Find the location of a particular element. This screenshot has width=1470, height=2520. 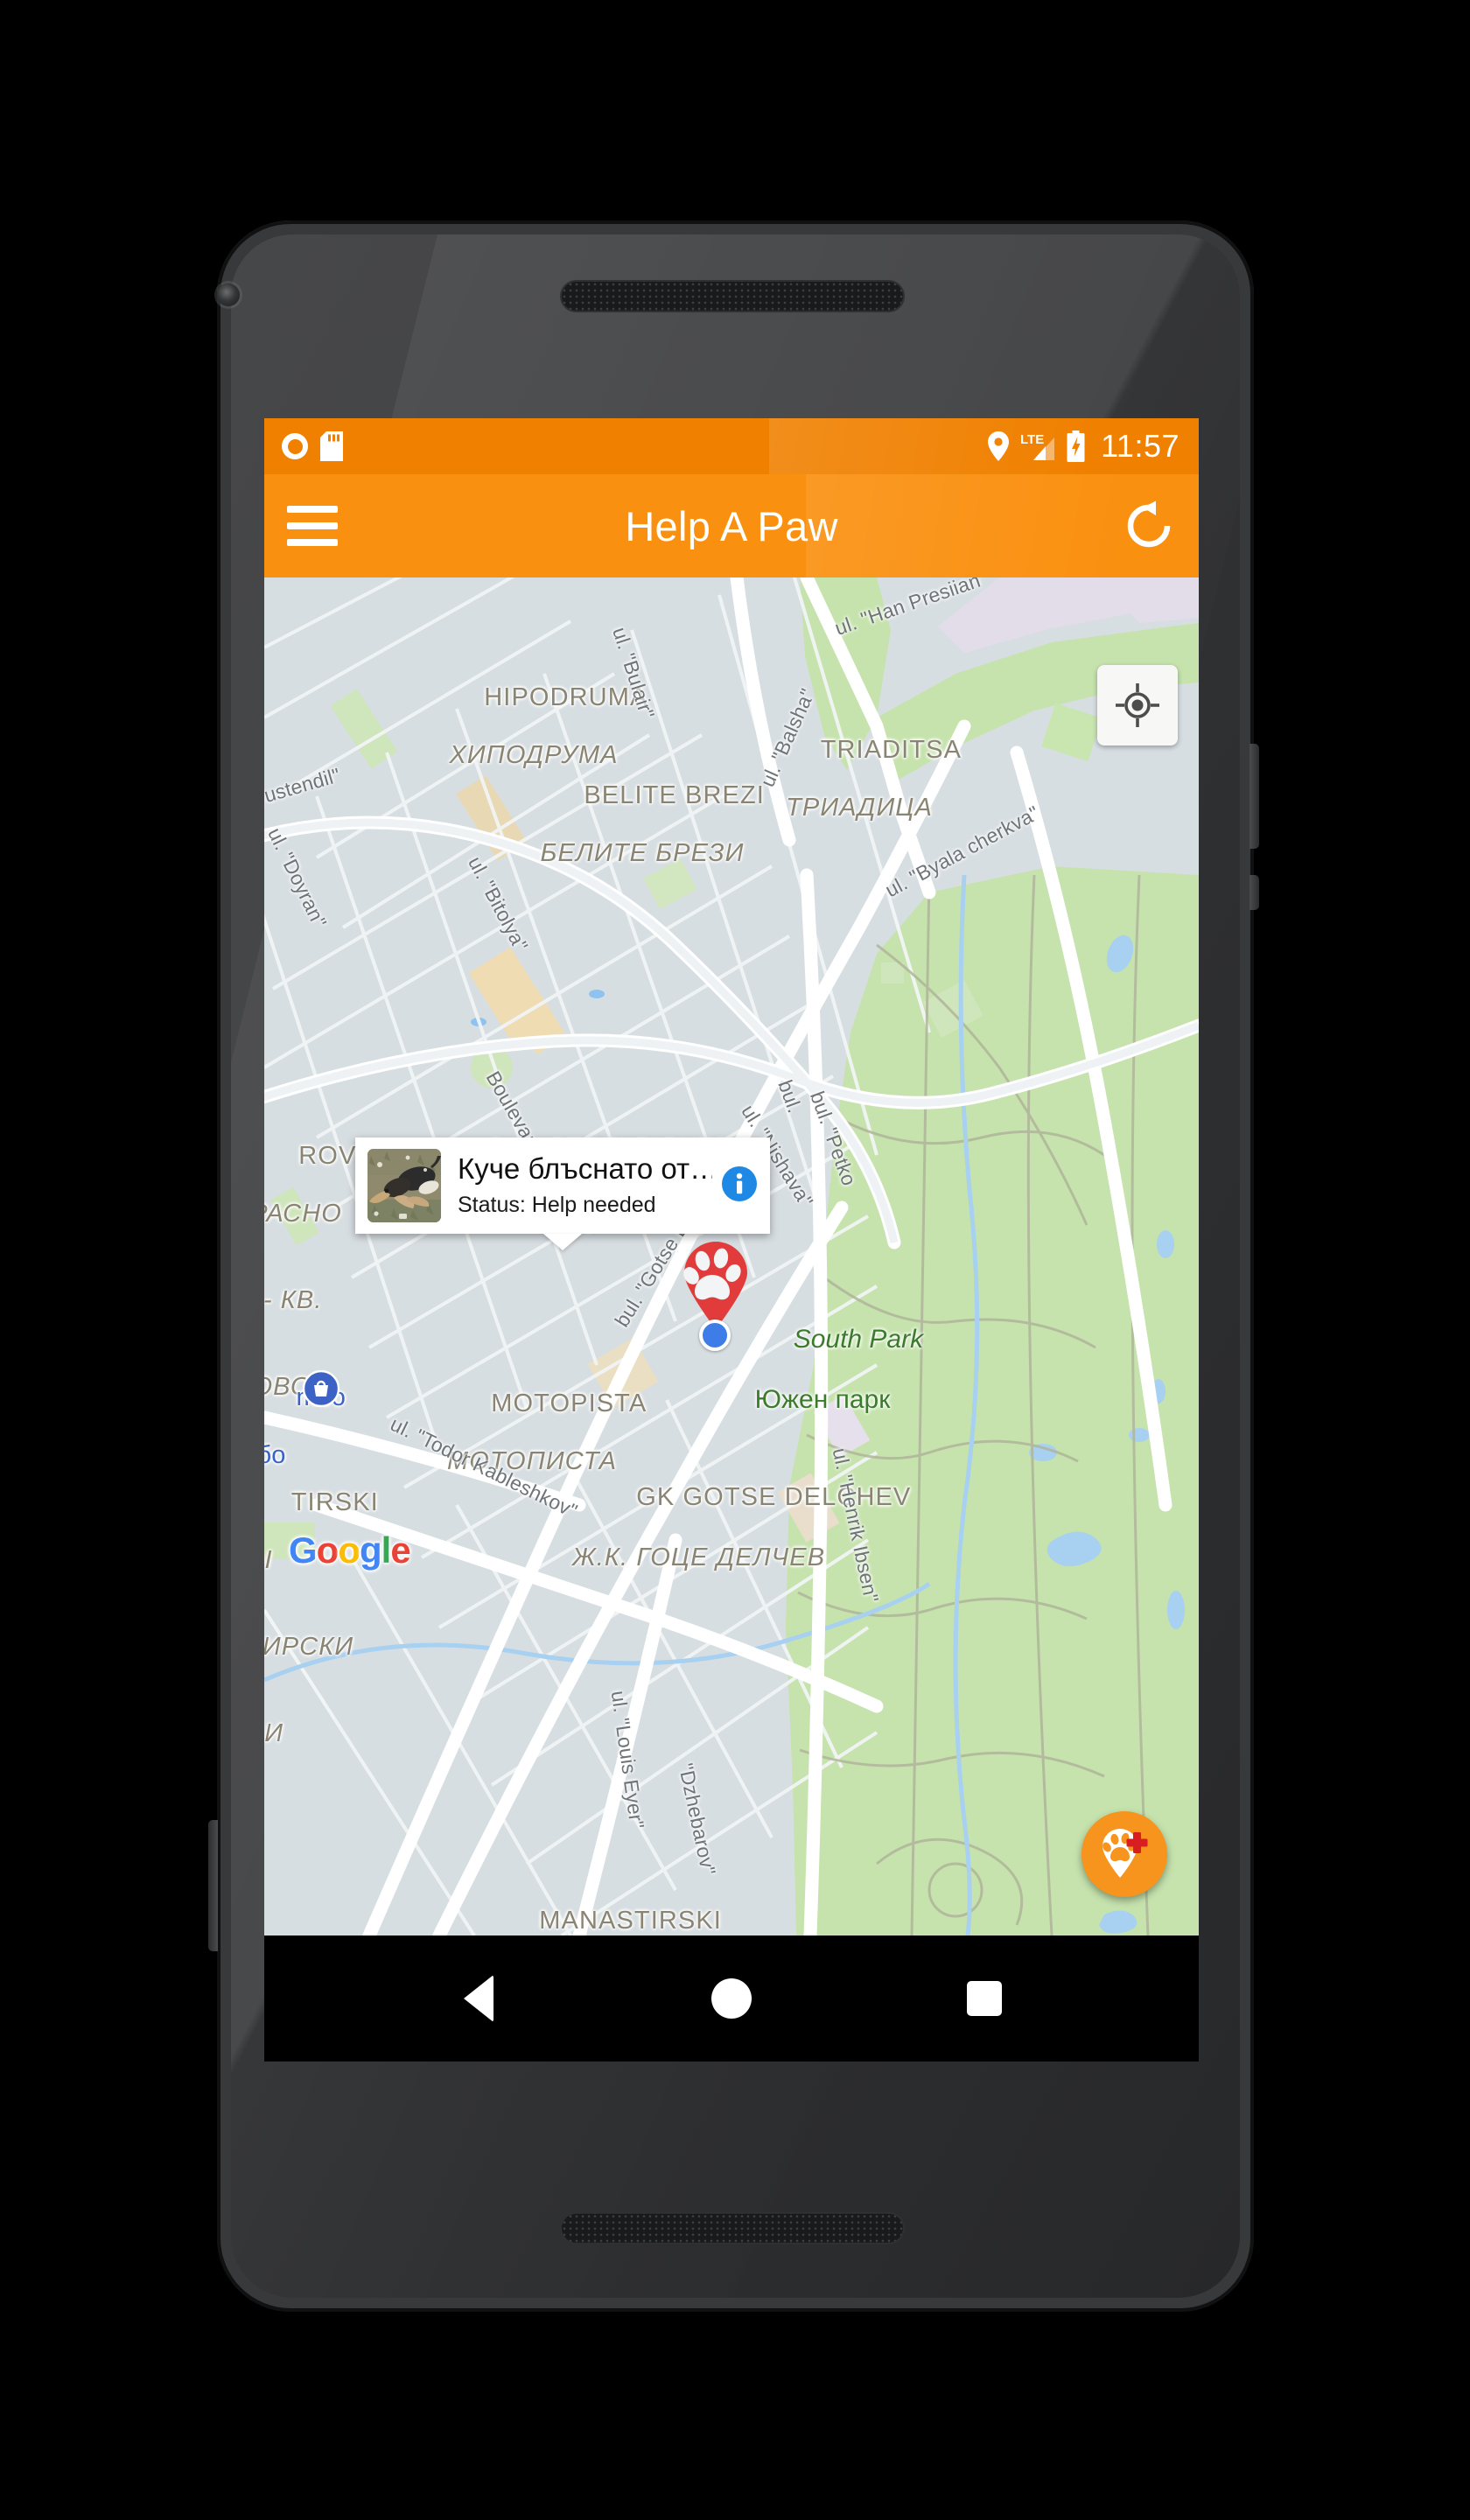

page-title: Help A Paw is located at coordinates (731, 526).